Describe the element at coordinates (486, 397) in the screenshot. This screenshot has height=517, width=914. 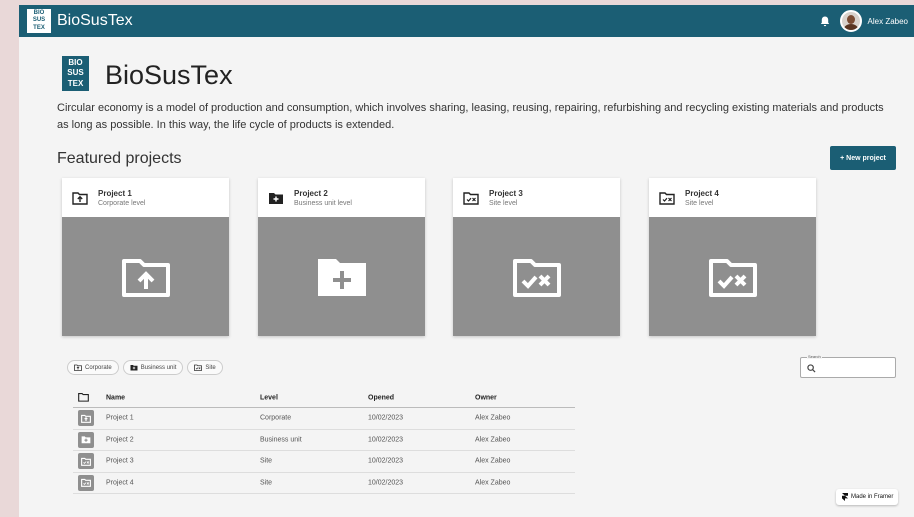
I see `header-owner: Owner` at that location.